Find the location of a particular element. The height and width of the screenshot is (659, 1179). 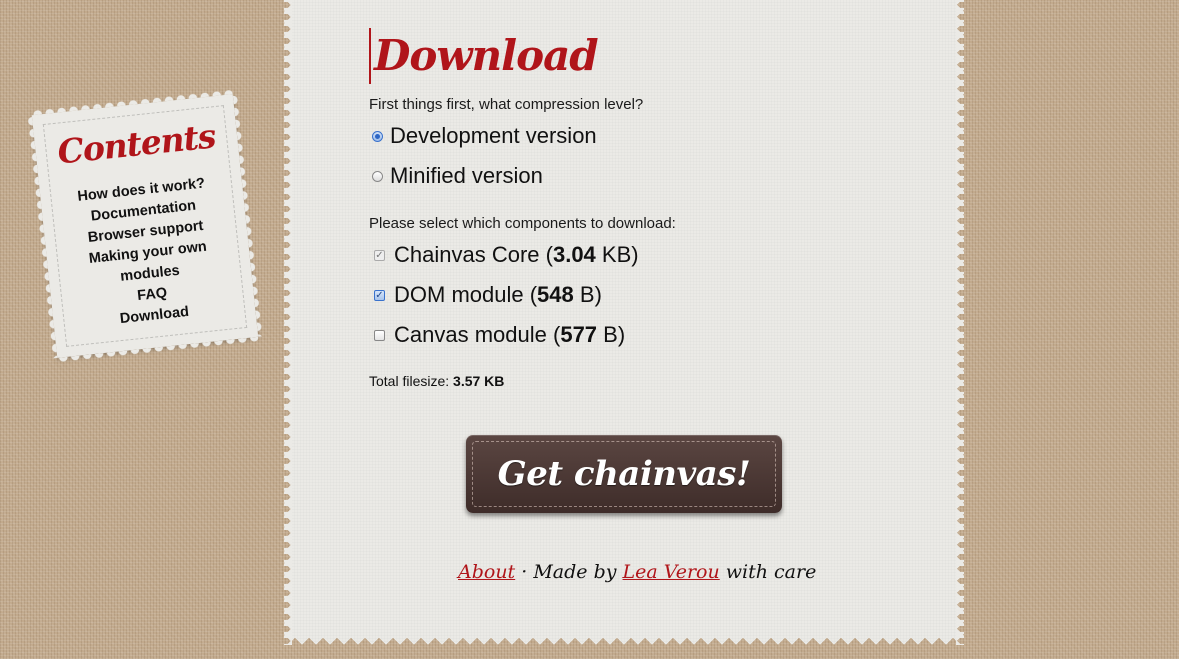

get-chainvas-button-label: Get chainvas! is located at coordinates (624, 474).